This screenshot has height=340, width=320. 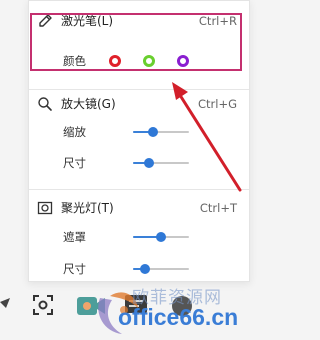 What do you see at coordinates (45, 104) in the screenshot?
I see `magnifier-icon` at bounding box center [45, 104].